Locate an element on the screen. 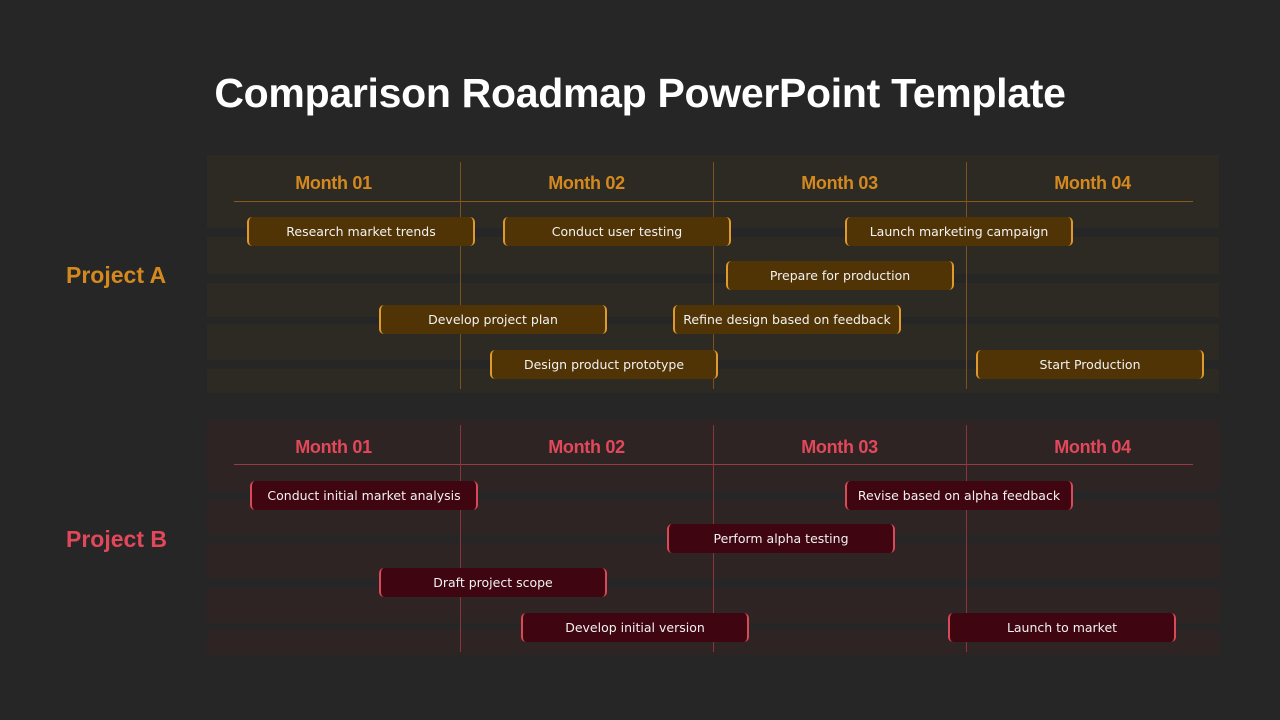  project-b-label: Project B is located at coordinates (116, 539).